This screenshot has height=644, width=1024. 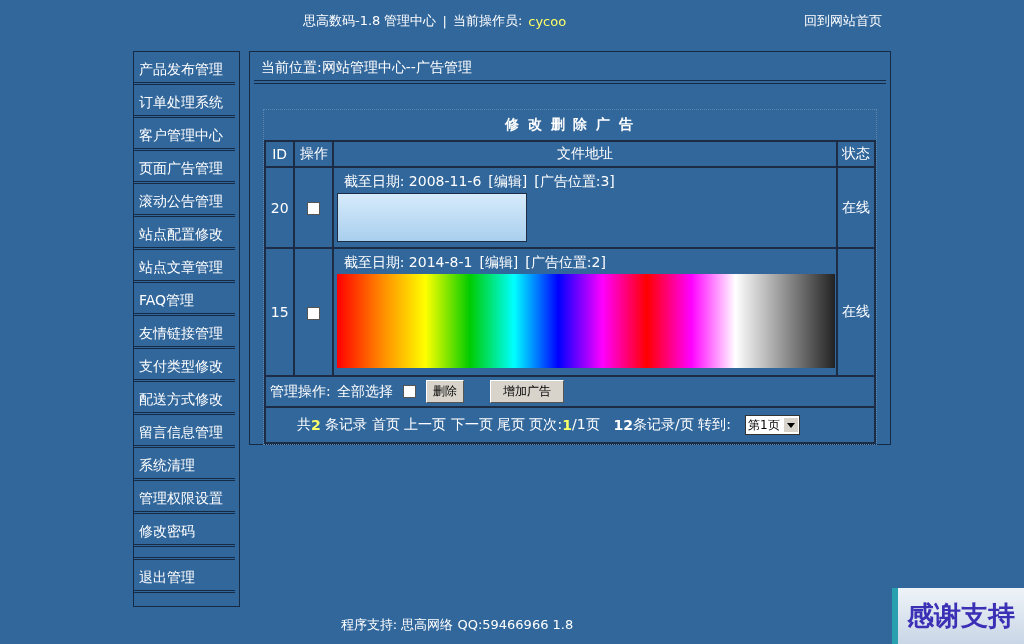 I want to click on footer-text: 程序支持: 思高网络 QQ:59466966 1.8, so click(x=457, y=624).